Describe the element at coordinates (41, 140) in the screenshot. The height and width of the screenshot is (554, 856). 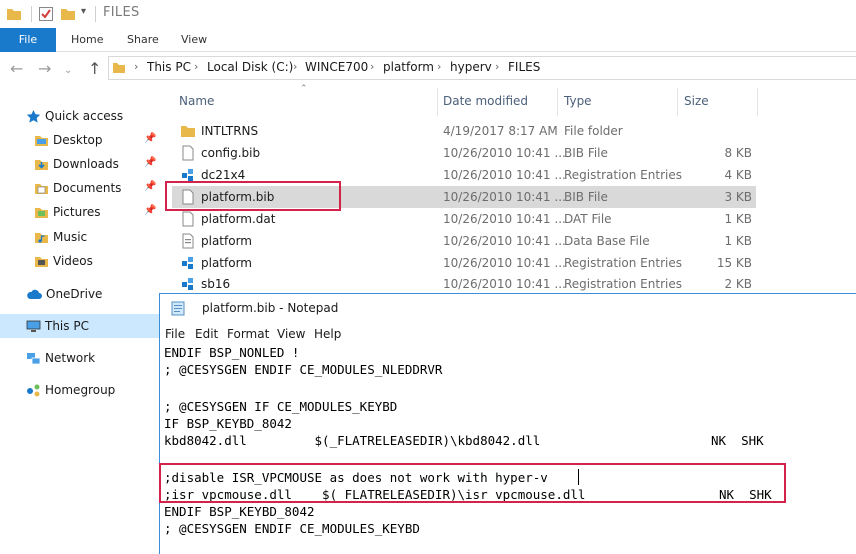
I see `folder-desktop-icon` at that location.